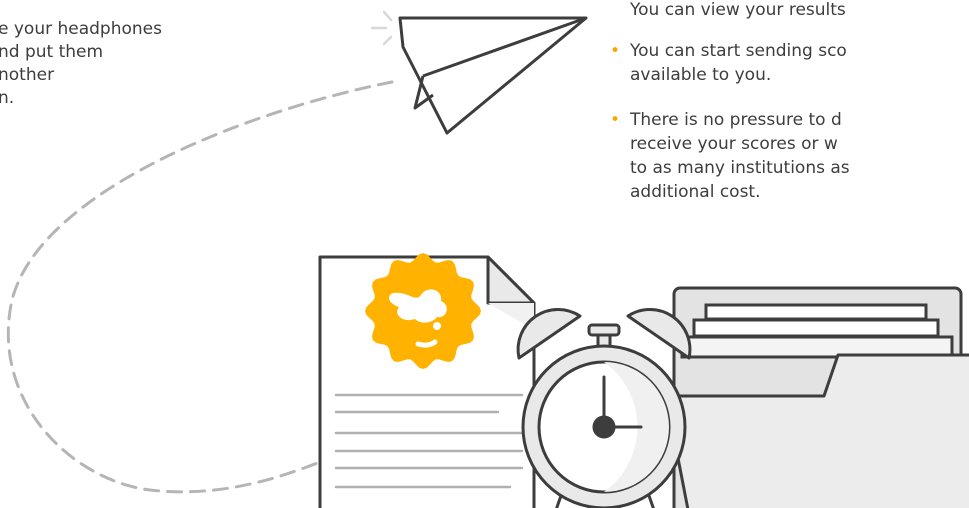 The image size is (969, 508). Describe the element at coordinates (493, 75) in the screenshot. I see `paper-plane-icon` at that location.